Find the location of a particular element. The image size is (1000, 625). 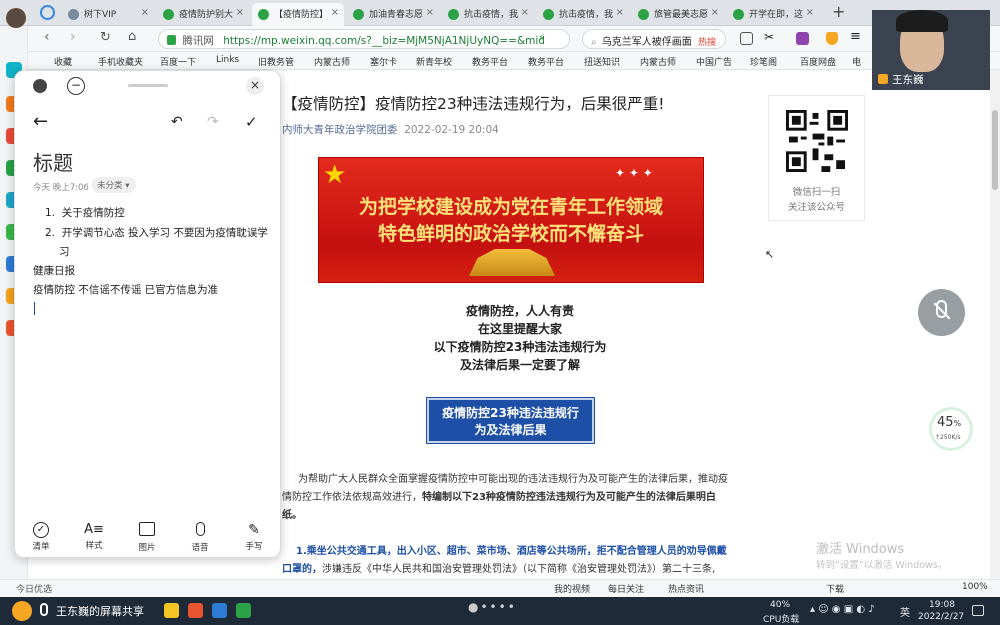

page-scrollbar is located at coordinates (995, 324).